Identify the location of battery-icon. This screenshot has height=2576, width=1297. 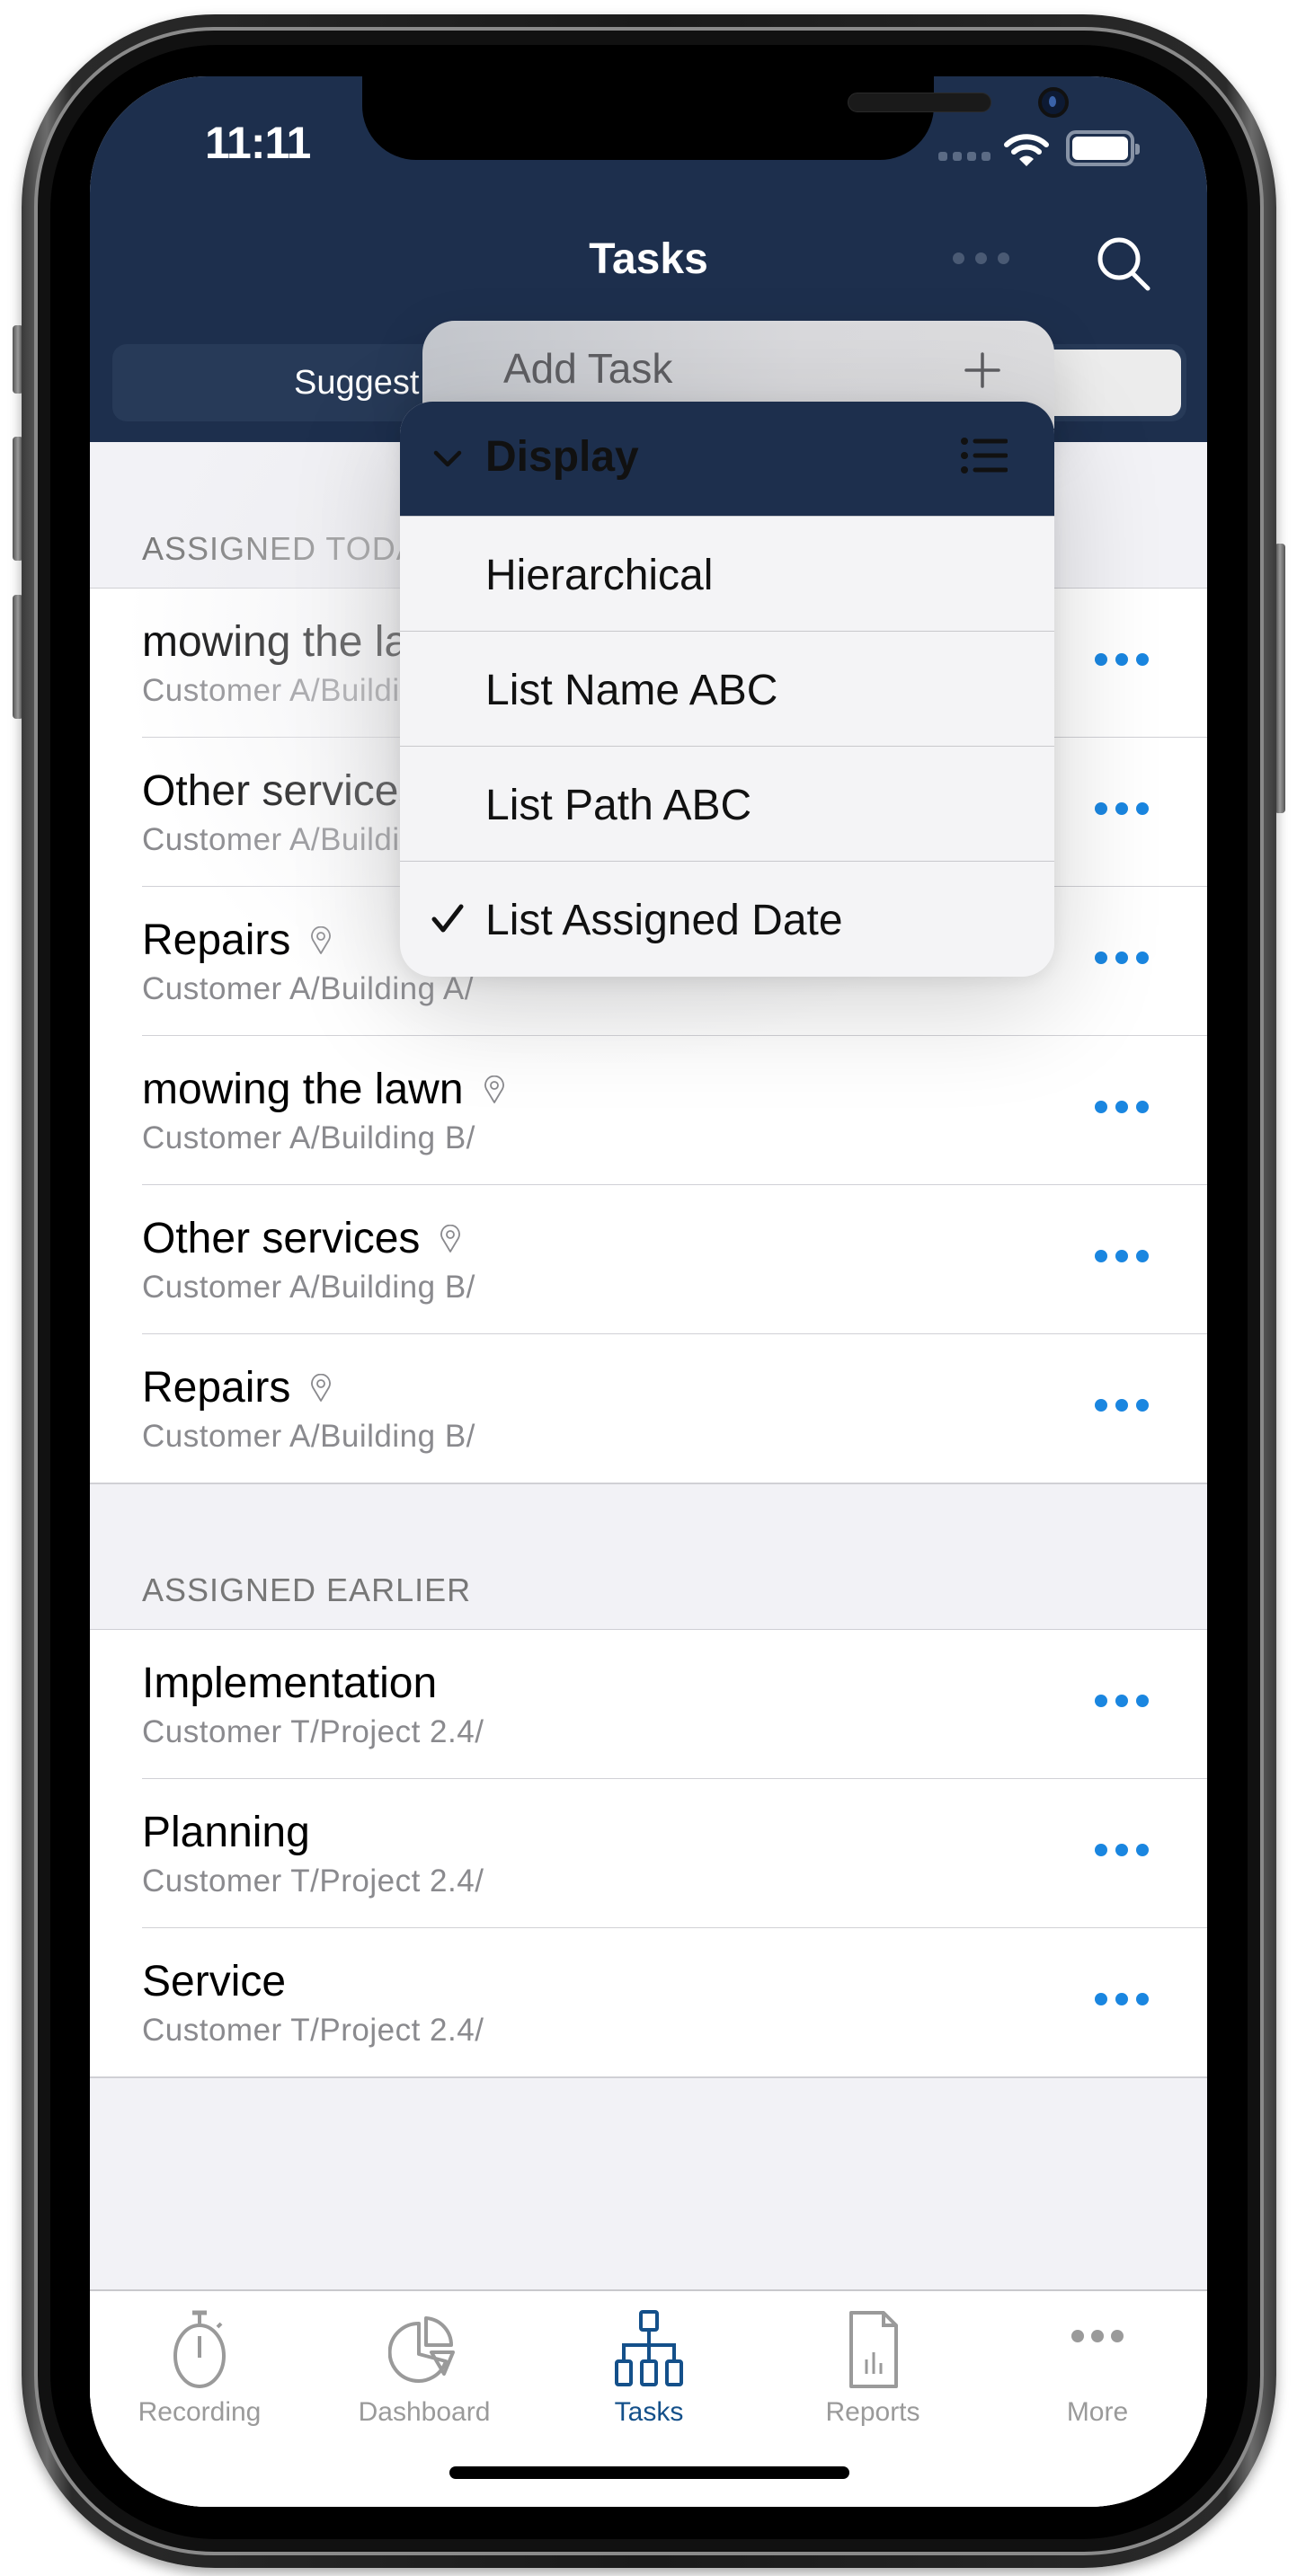
(1103, 148).